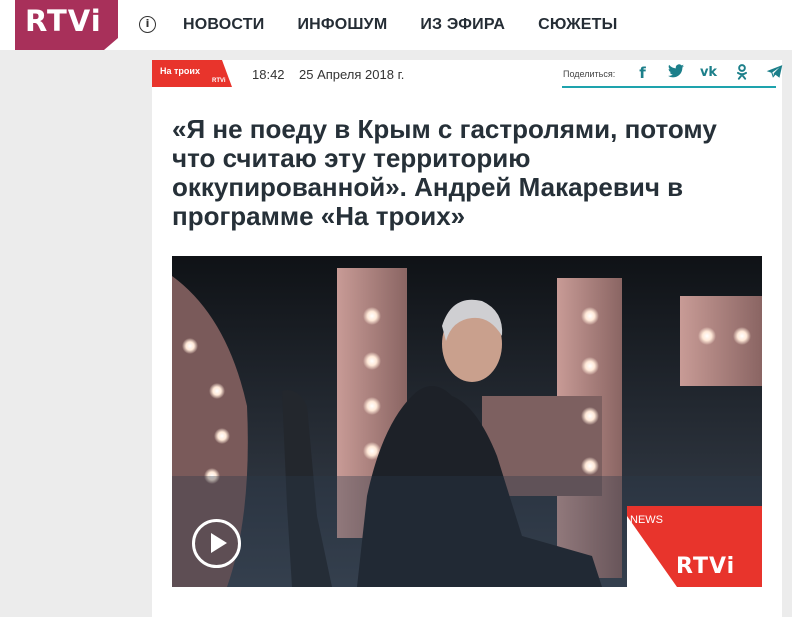 Image resolution: width=792 pixels, height=617 pixels. I want to click on play-button, so click(216, 543).